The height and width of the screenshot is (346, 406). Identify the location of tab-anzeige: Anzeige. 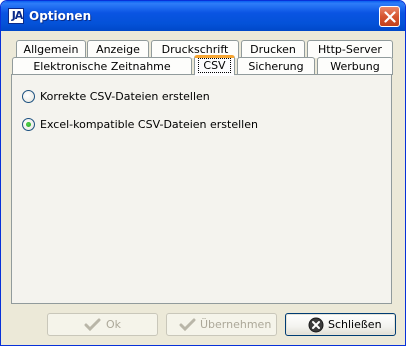
(118, 49).